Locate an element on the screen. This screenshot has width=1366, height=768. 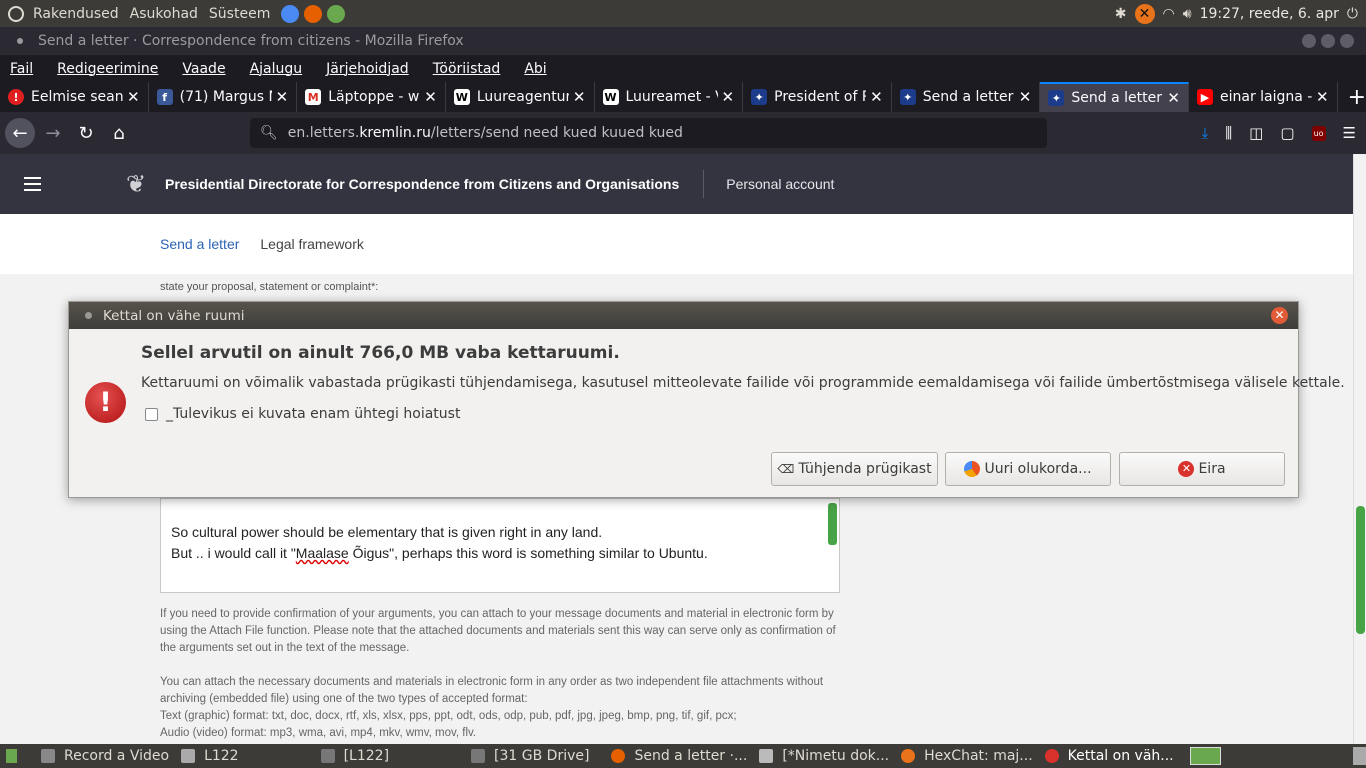
eagle-emblem-icon: ❦ is located at coordinates (136, 184).